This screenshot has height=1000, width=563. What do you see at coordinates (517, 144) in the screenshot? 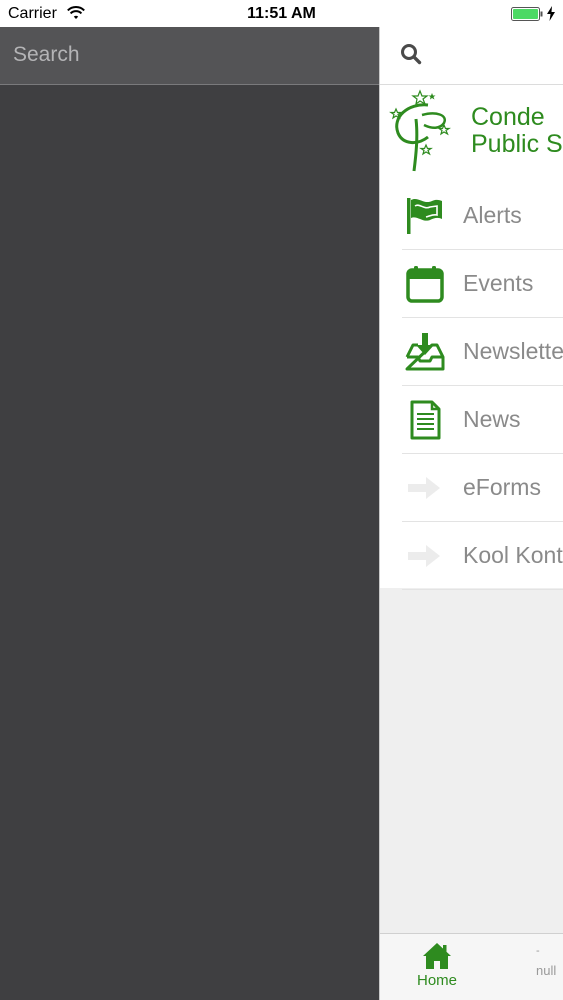
I see `school-name-line-2: Public S` at bounding box center [517, 144].